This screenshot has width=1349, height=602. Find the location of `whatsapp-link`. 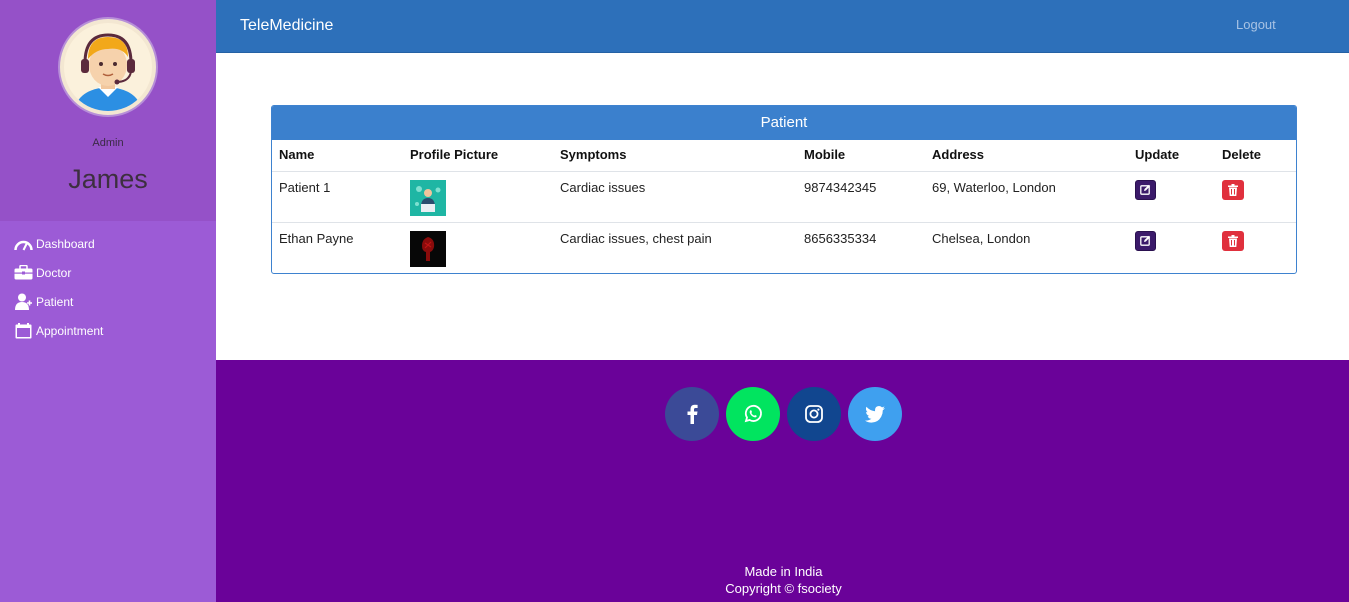

whatsapp-link is located at coordinates (753, 414).